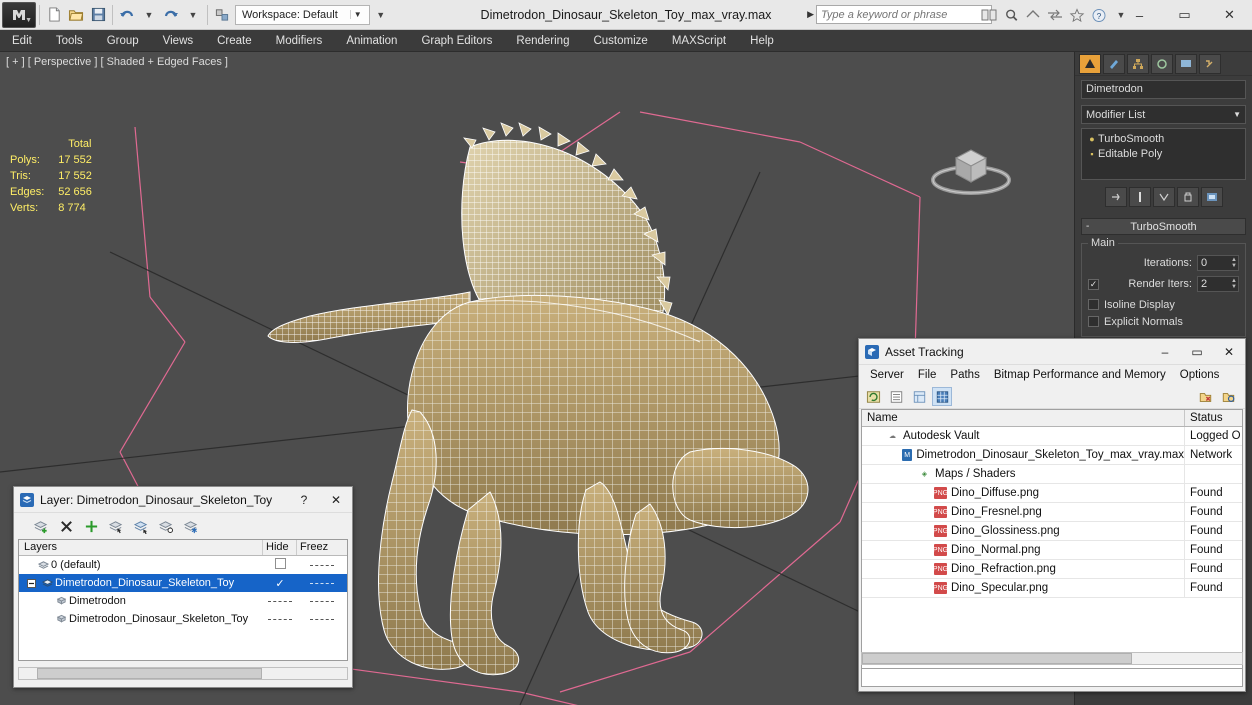 This screenshot has height=705, width=1252. I want to click on at-menu-bitmap-performance: Bitmap Performance and Memory, so click(1080, 375).